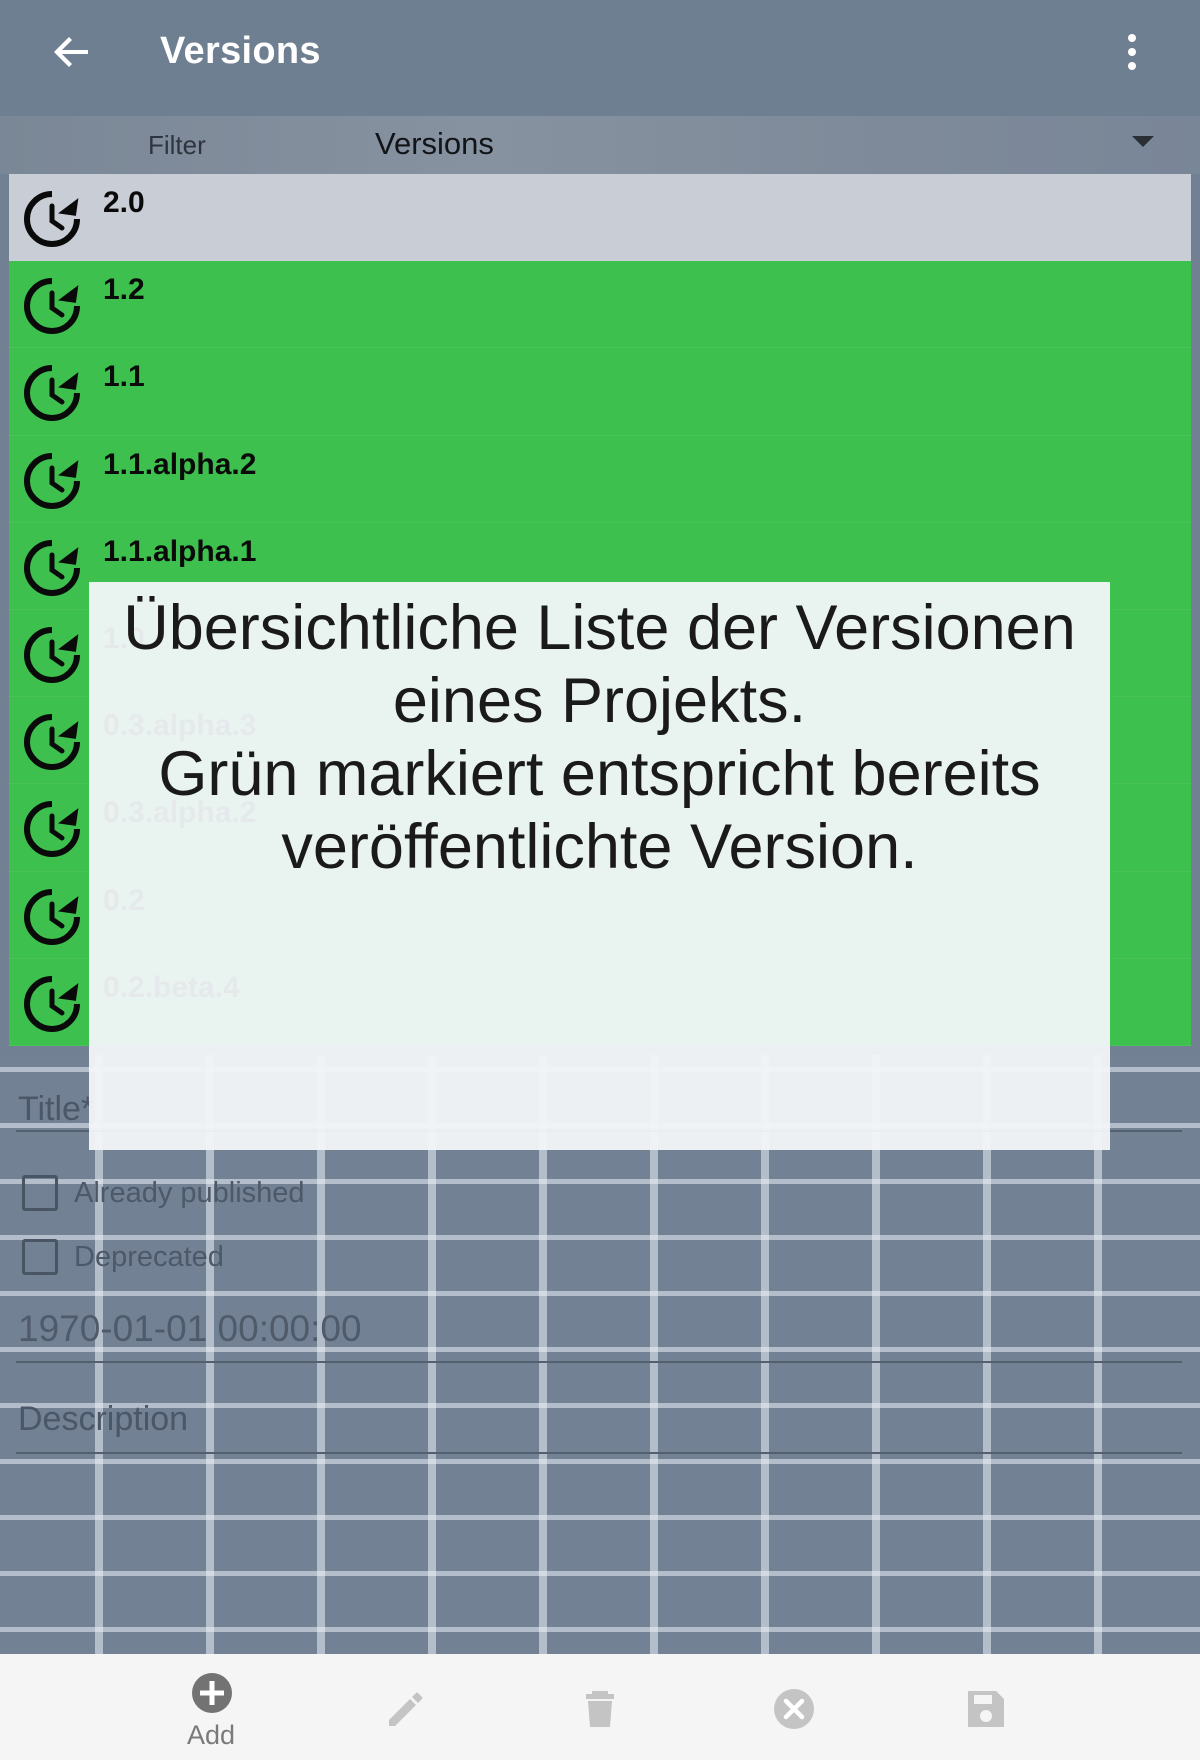  Describe the element at coordinates (180, 551) in the screenshot. I see `version-label: 1.1.alpha.1` at that location.